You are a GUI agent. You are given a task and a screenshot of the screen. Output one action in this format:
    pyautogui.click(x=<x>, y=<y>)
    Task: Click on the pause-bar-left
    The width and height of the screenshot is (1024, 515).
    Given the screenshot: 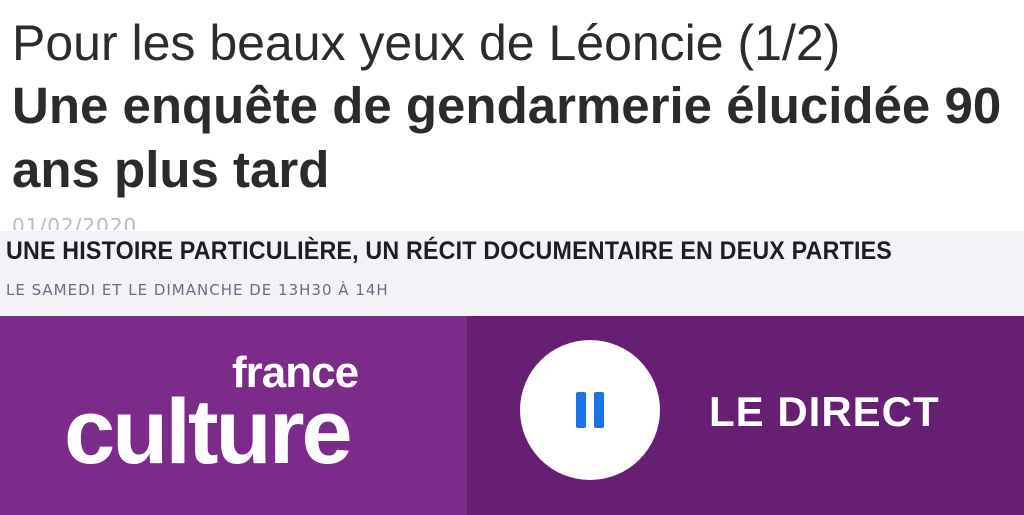 What is the action you would take?
    pyautogui.click(x=581, y=410)
    